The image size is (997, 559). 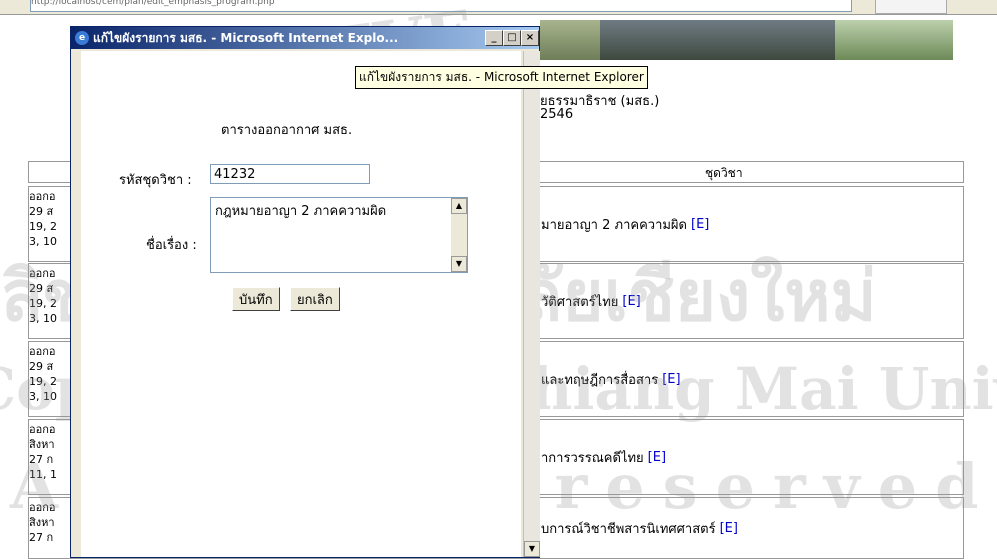 What do you see at coordinates (290, 174) in the screenshot?
I see `course-code-input` at bounding box center [290, 174].